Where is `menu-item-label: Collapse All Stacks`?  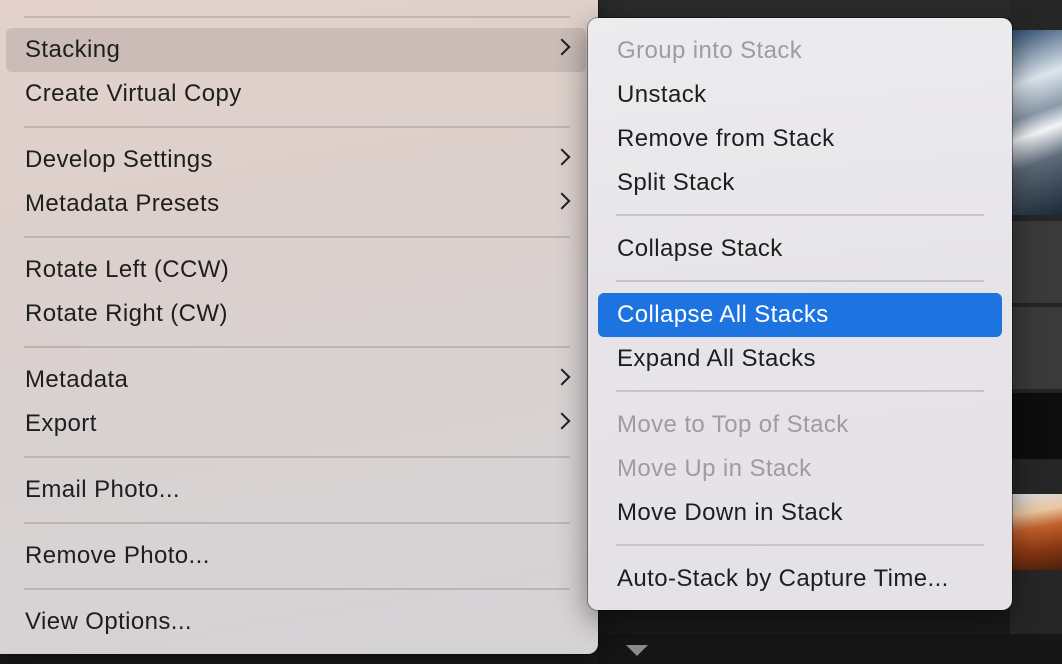
menu-item-label: Collapse All Stacks is located at coordinates (723, 314).